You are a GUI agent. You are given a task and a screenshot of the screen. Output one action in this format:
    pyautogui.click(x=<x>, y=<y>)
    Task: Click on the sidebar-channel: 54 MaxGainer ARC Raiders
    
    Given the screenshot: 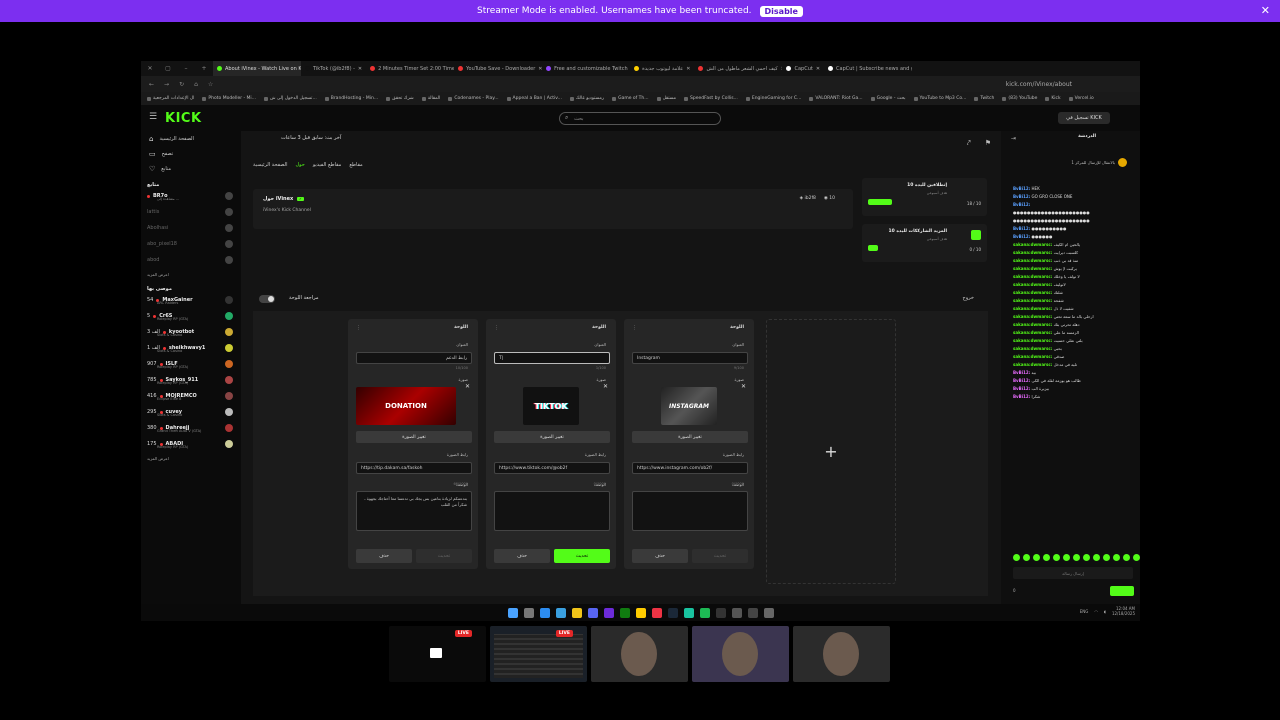 What is the action you would take?
    pyautogui.click(x=191, y=300)
    